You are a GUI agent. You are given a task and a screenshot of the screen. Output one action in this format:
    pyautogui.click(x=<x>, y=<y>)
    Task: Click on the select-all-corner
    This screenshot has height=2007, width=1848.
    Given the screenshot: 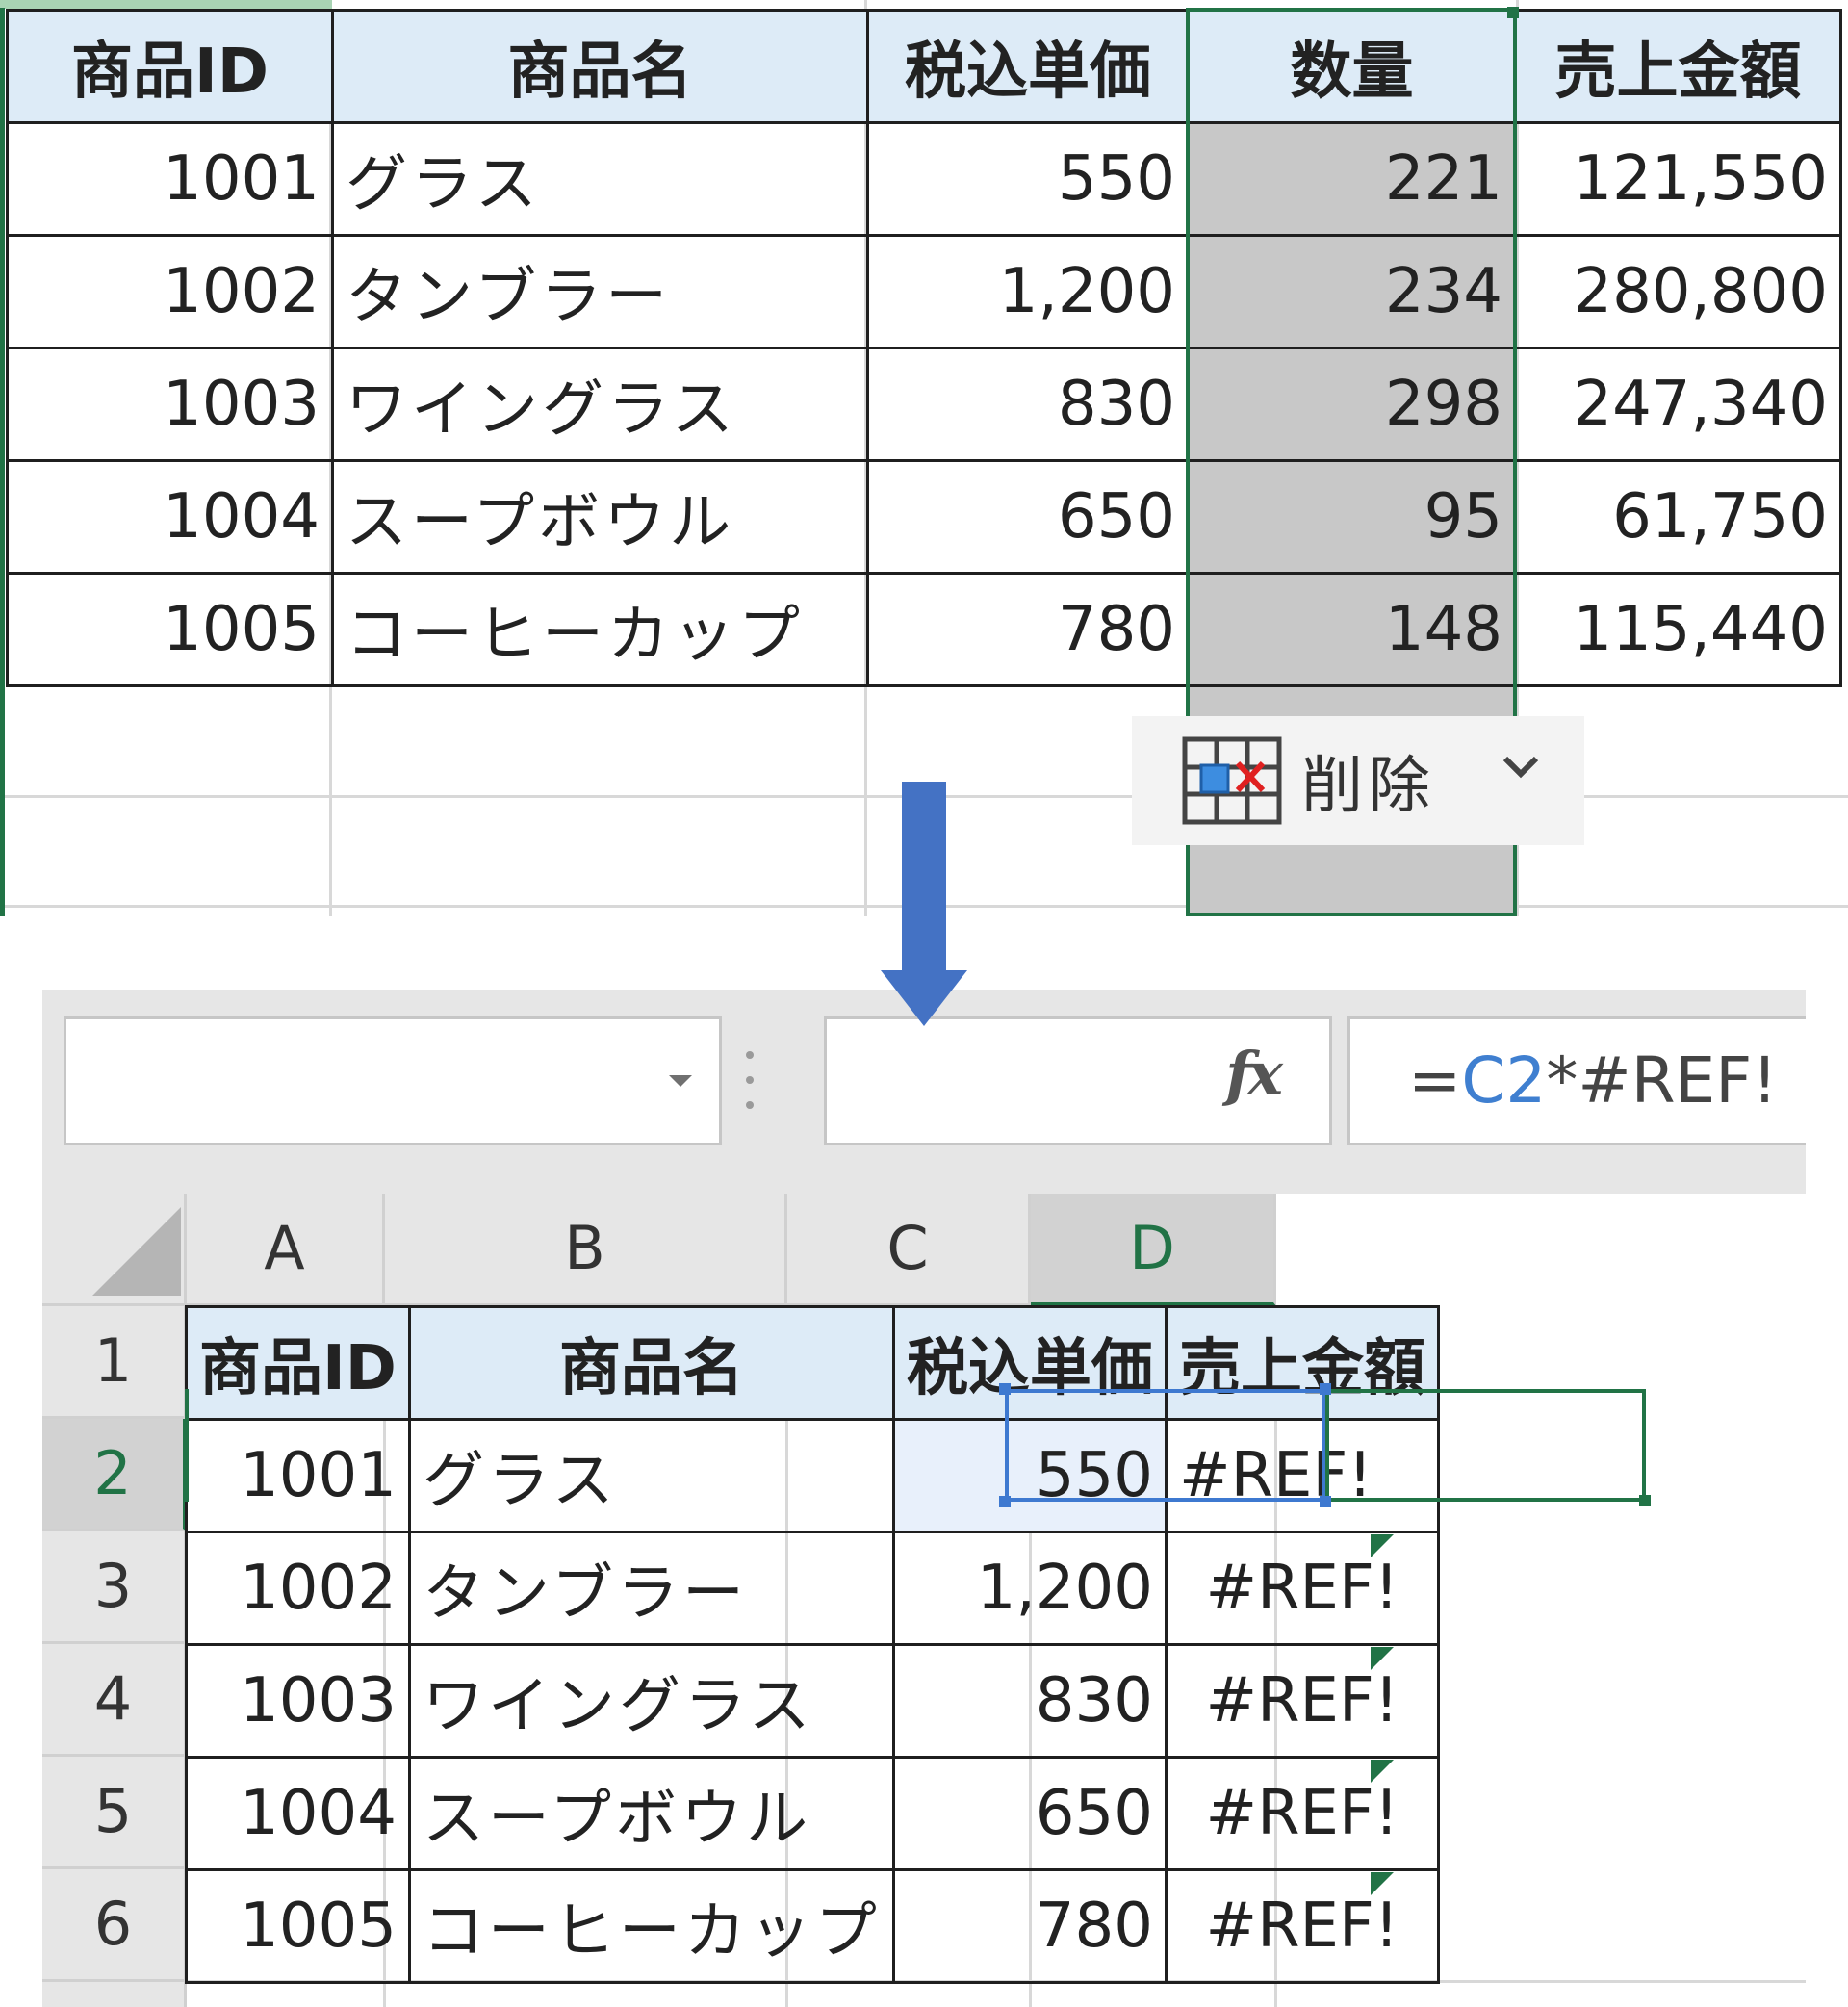 What is the action you would take?
    pyautogui.click(x=114, y=1250)
    